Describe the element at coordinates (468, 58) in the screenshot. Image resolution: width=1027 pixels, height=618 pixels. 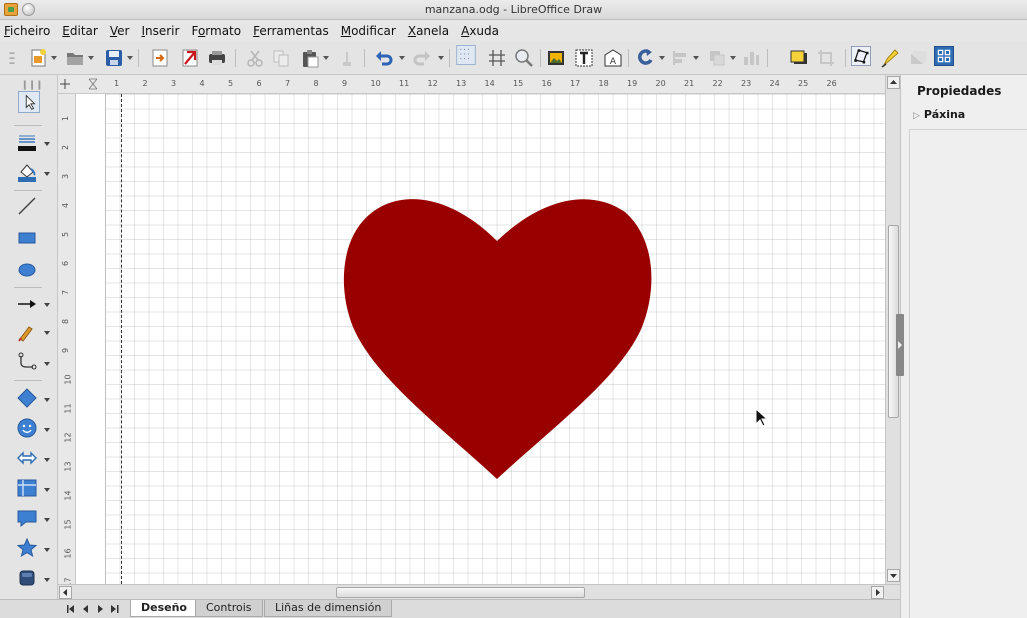
I see `grid-icon` at that location.